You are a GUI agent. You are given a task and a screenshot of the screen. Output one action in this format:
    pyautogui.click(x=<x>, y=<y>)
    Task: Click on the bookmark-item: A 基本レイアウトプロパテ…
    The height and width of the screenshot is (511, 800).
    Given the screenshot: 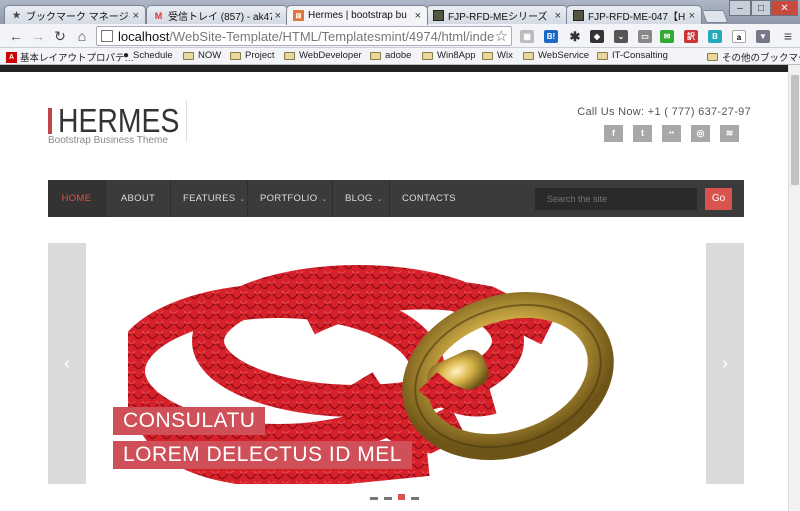 What is the action you would take?
    pyautogui.click(x=70, y=57)
    